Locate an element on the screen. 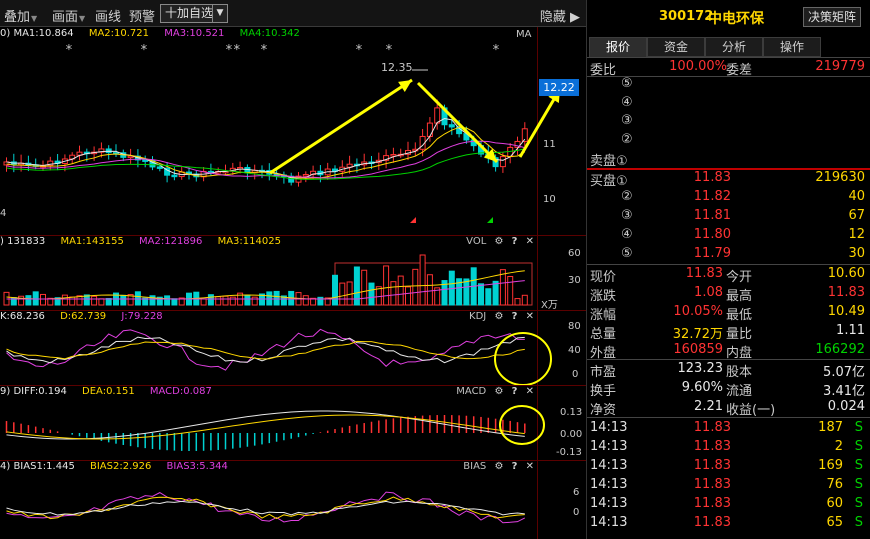 The height and width of the screenshot is (539, 870). screen-menu: 画面▼ is located at coordinates (68, 15).